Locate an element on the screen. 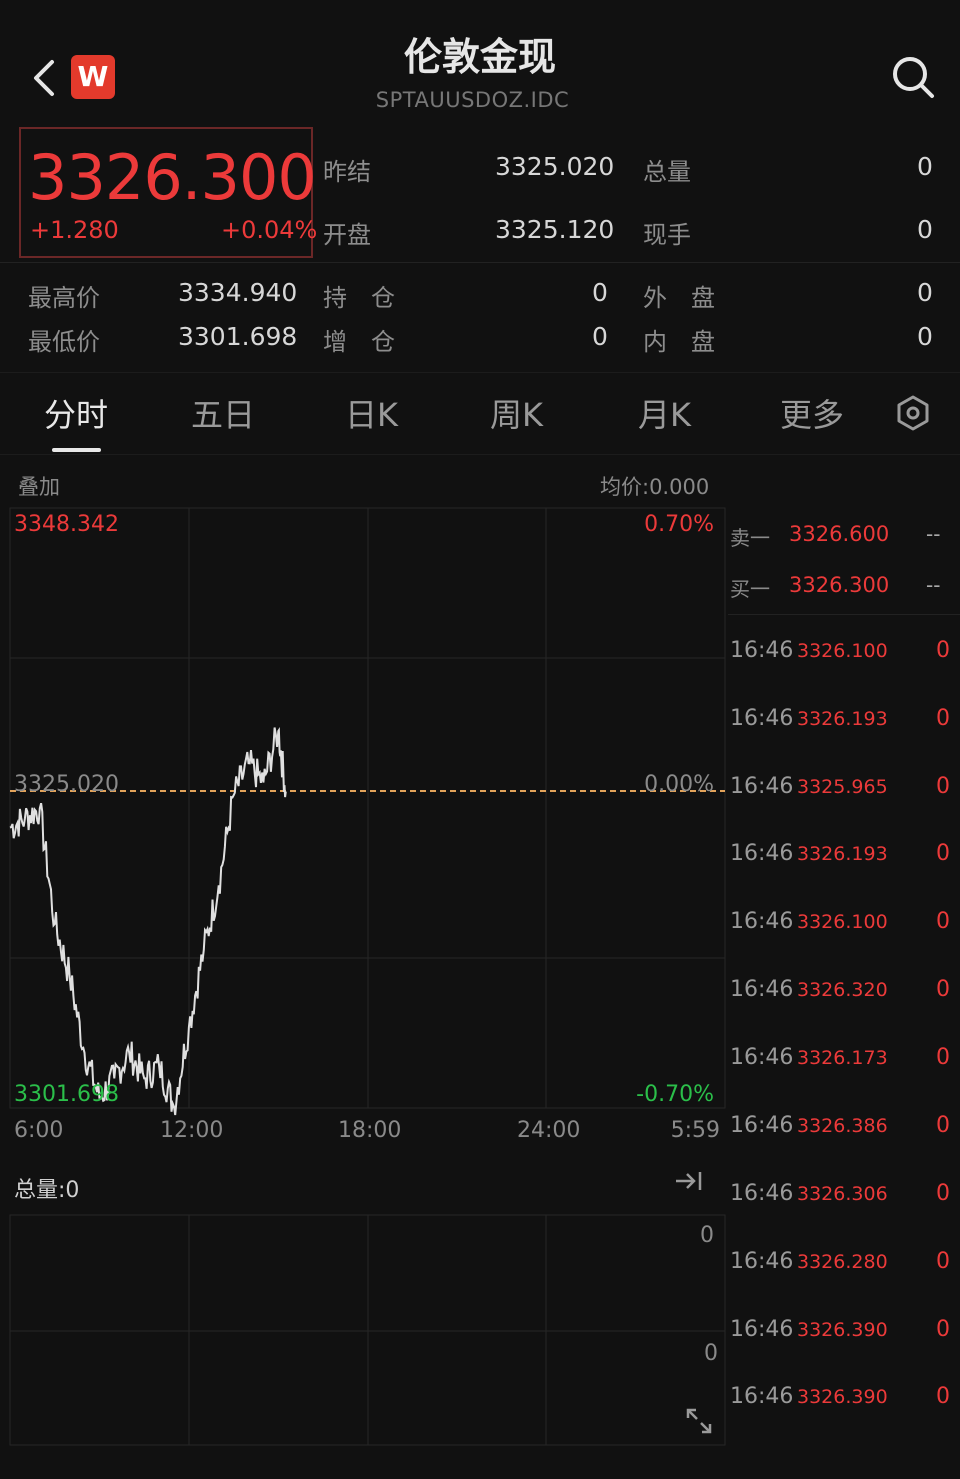 The image size is (960, 1479). buy1-volume: -- is located at coordinates (933, 585).